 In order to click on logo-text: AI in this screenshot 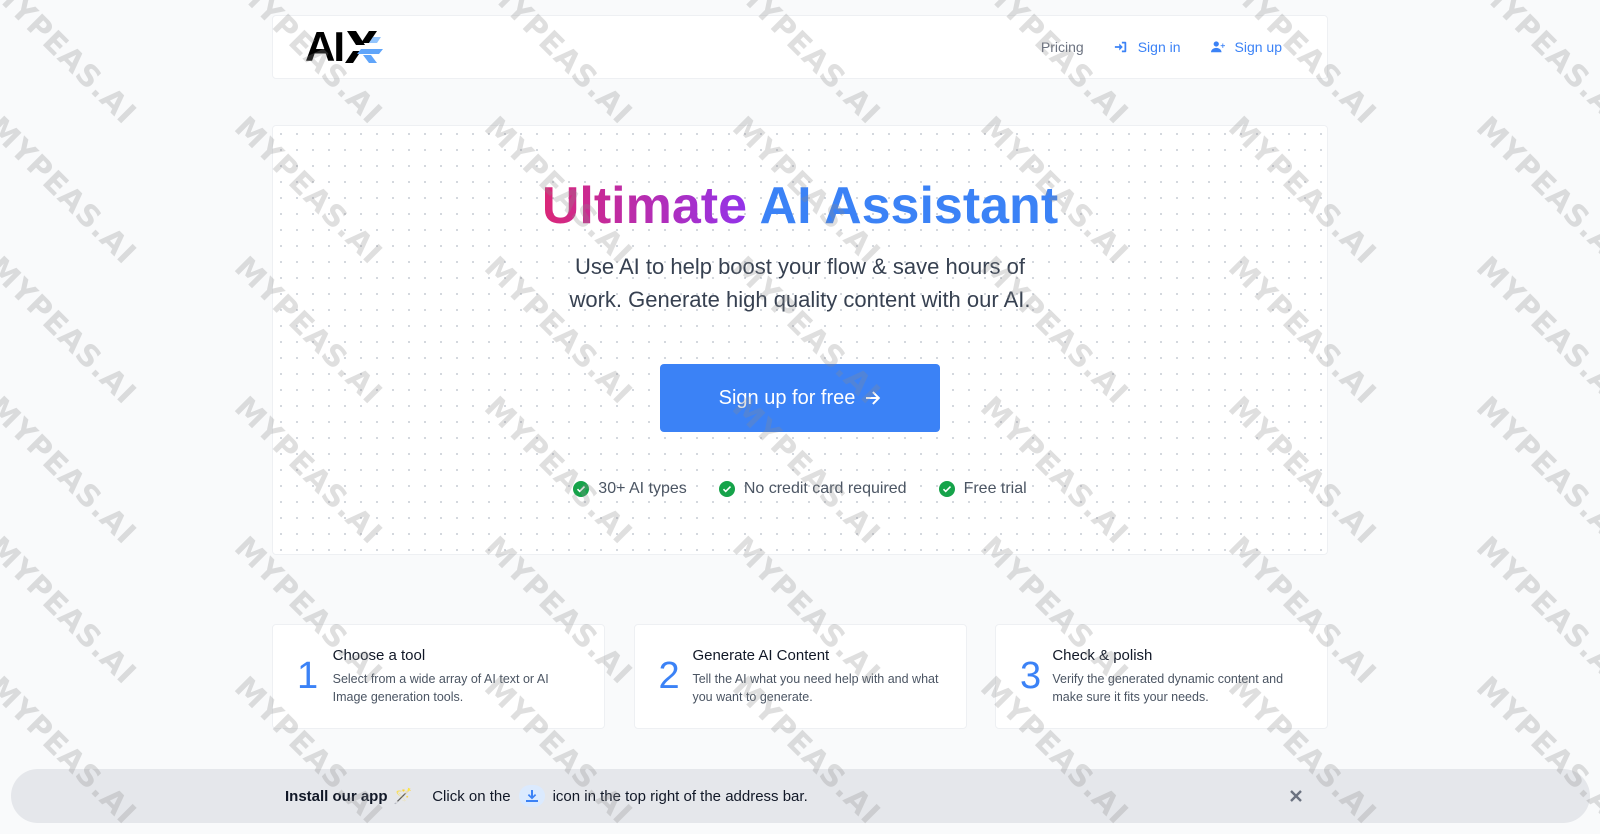, I will do `click(325, 46)`.